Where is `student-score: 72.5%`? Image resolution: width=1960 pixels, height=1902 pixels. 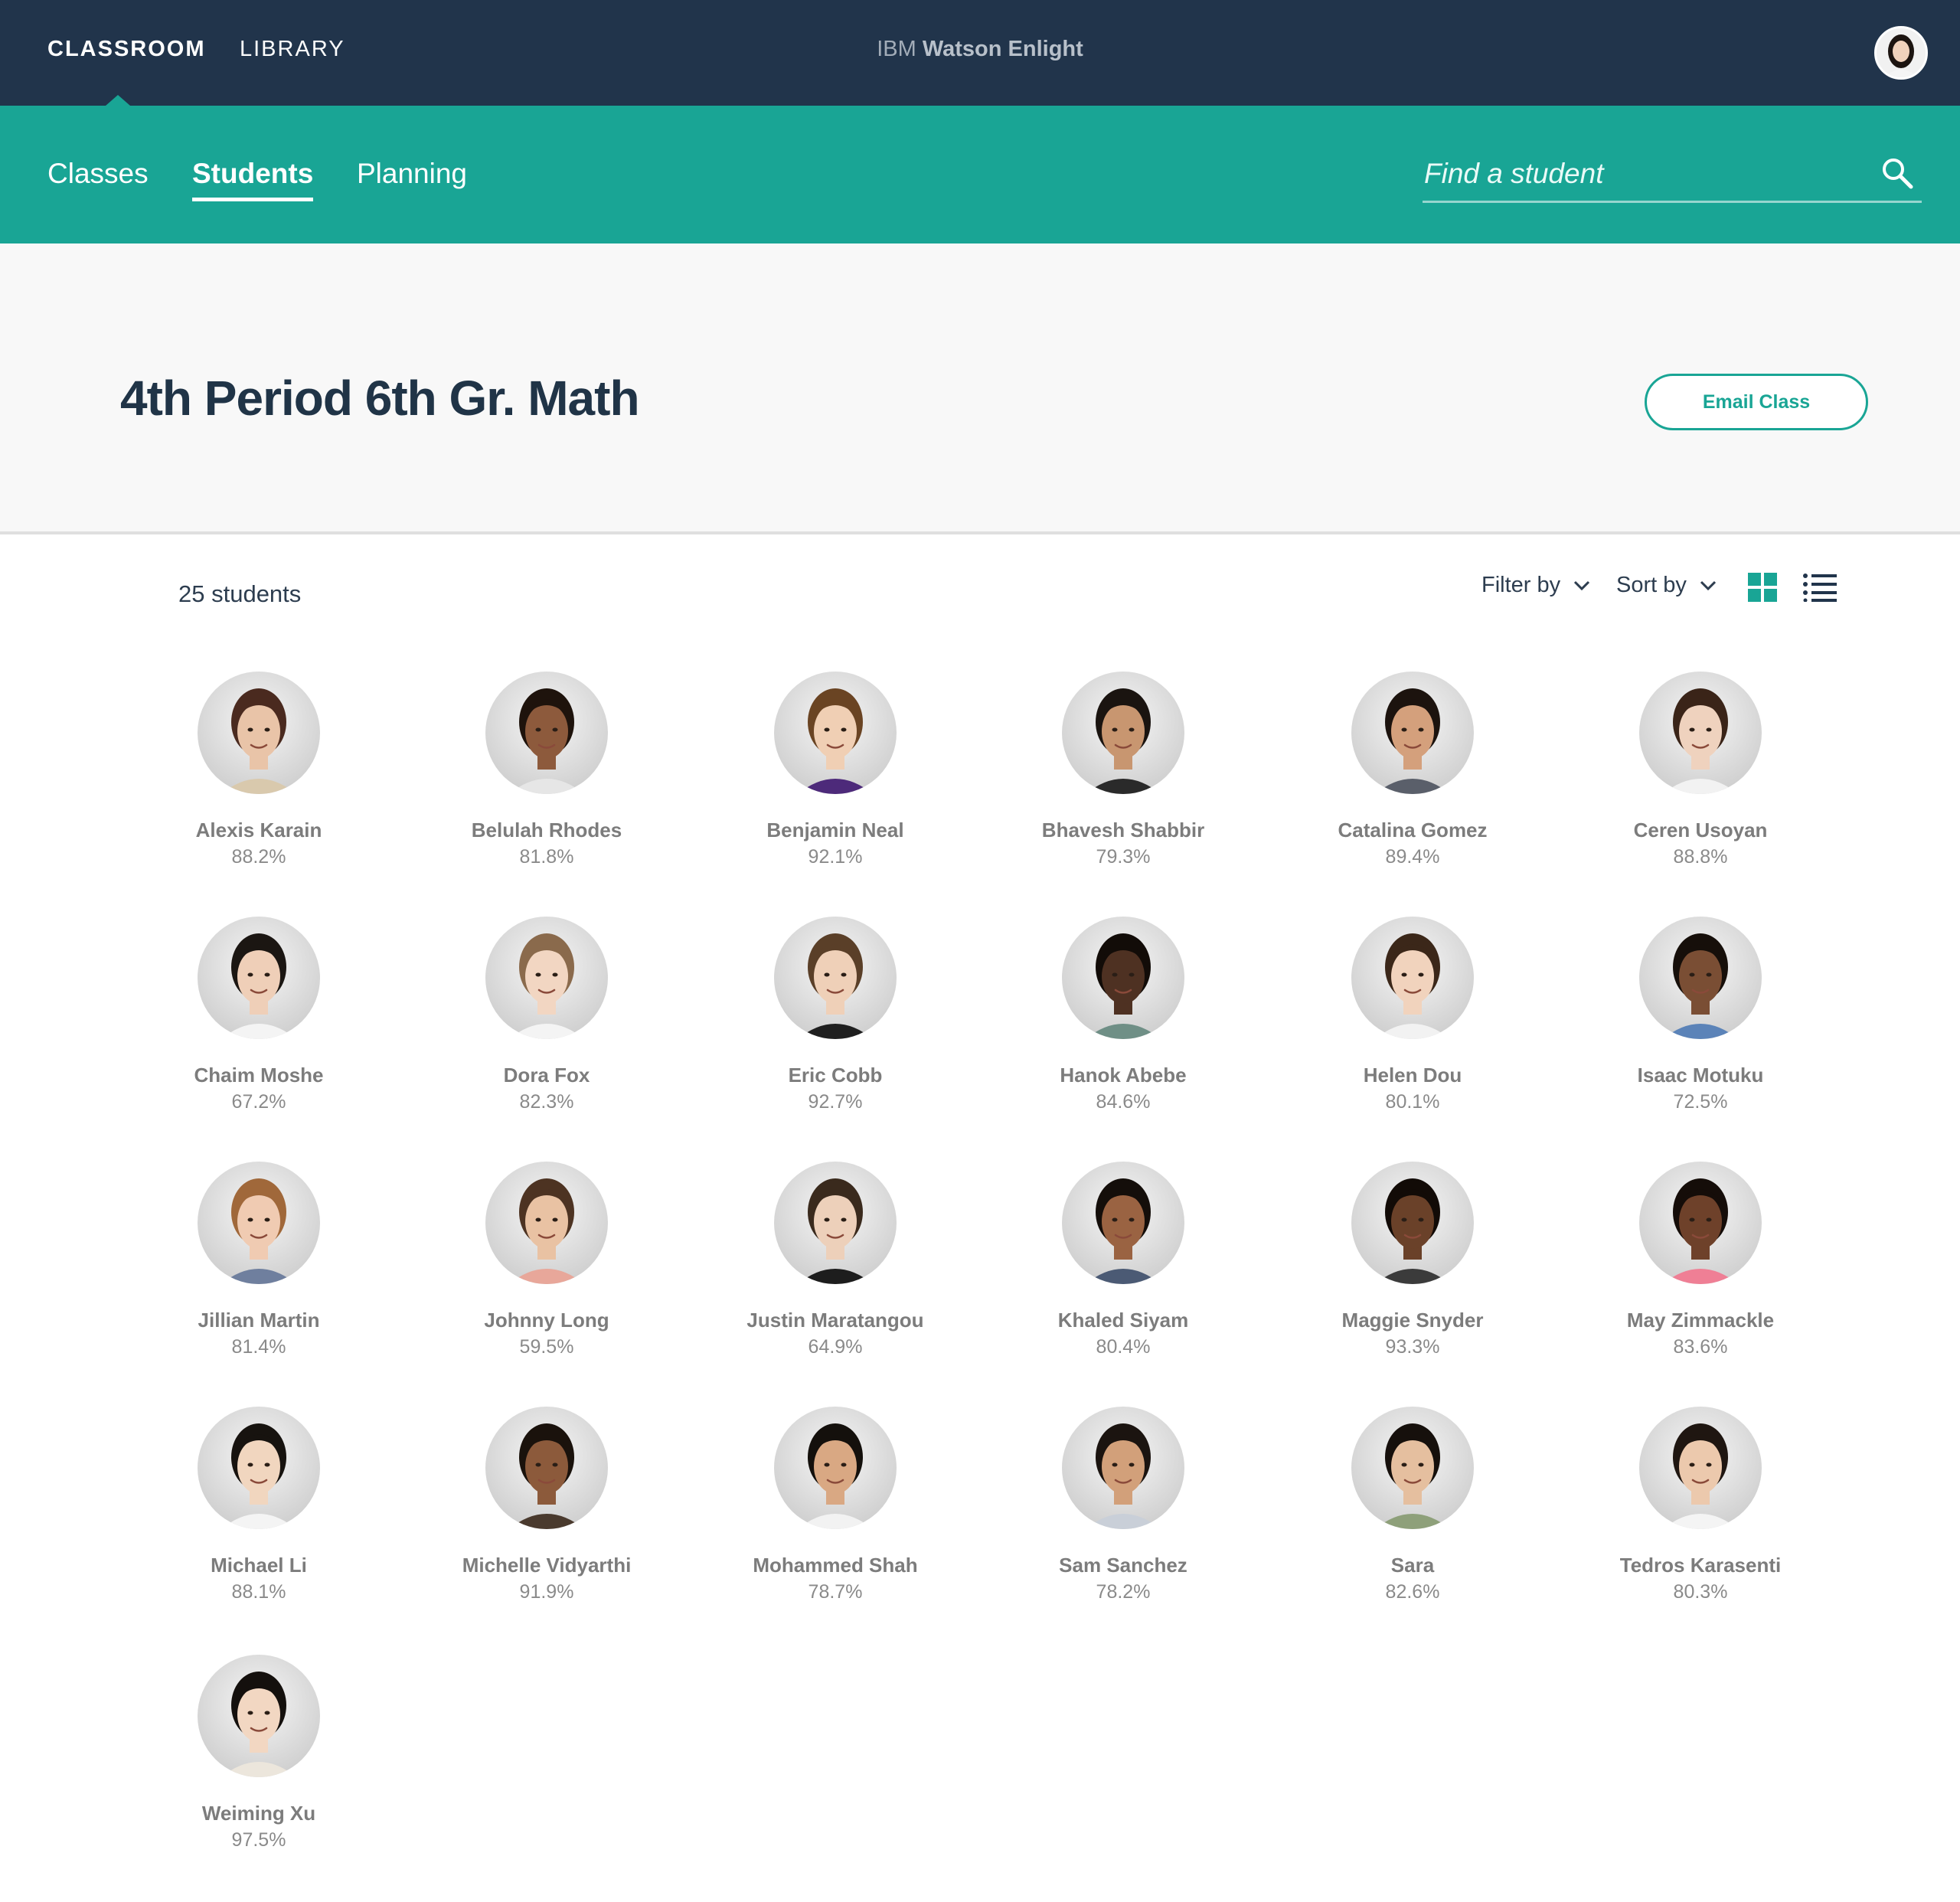
student-score: 72.5% is located at coordinates (1700, 1102).